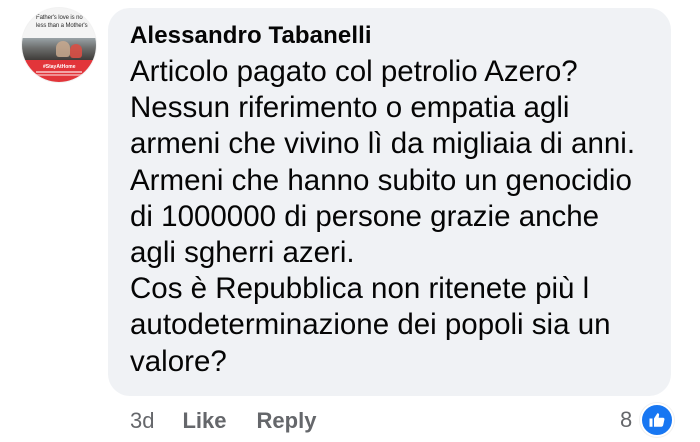 This screenshot has width=700, height=442. Describe the element at coordinates (381, 180) in the screenshot. I see `comment-line: Armeni che hanno subito un genocidio` at that location.